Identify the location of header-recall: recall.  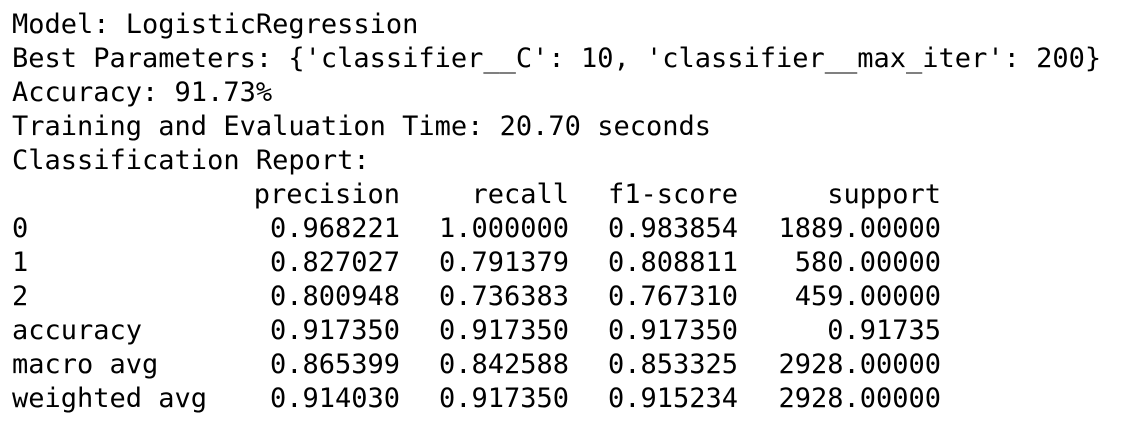
(520, 194).